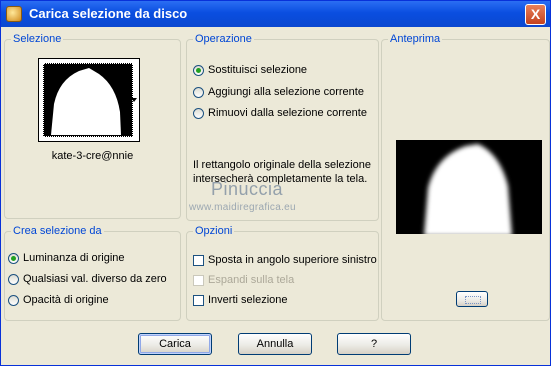  Describe the element at coordinates (92, 156) in the screenshot. I see `selection-name: kate-3-cre@nnie` at that location.